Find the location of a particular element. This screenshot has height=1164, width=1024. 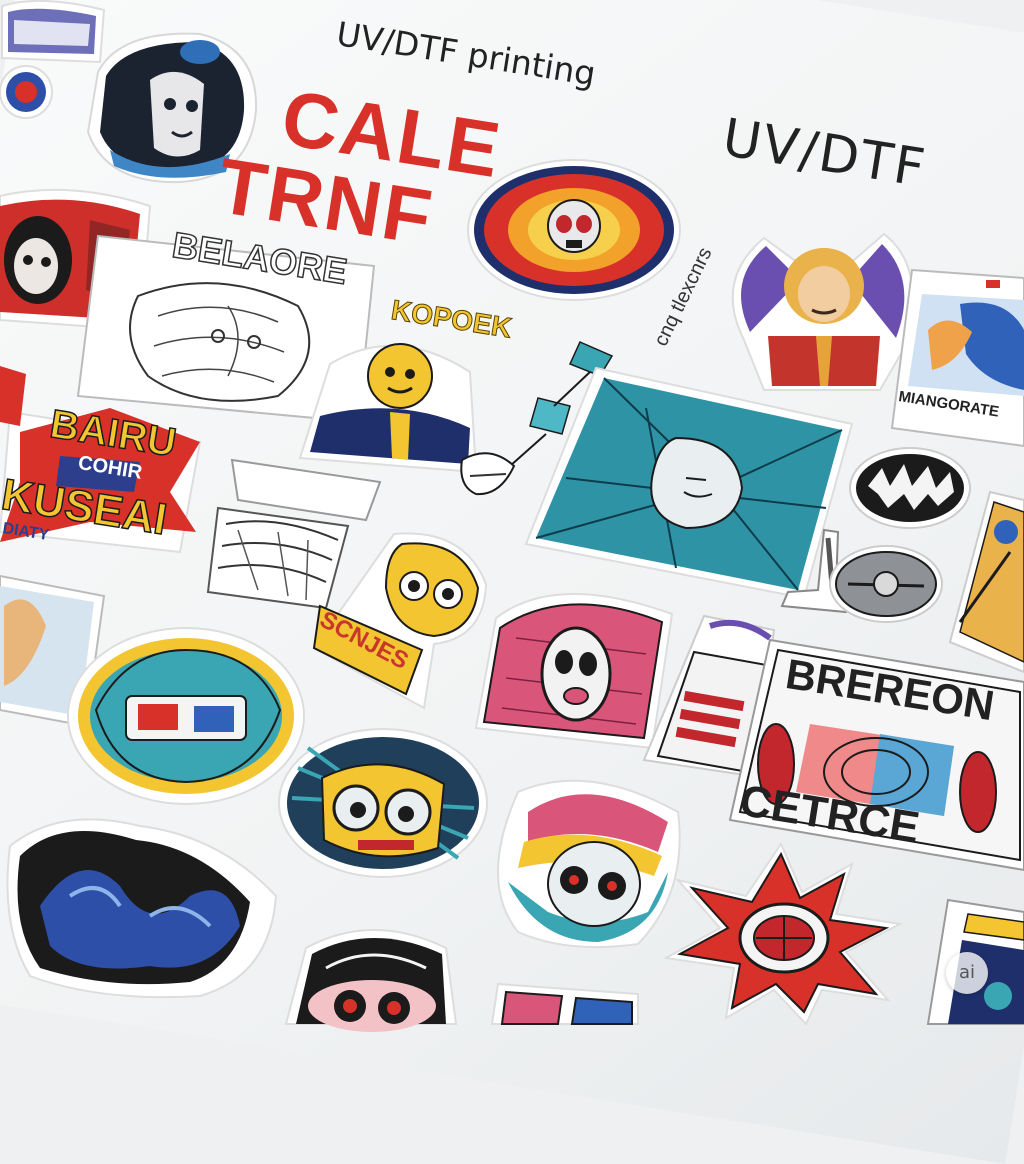

ai-watermark: ai is located at coordinates (967, 973).